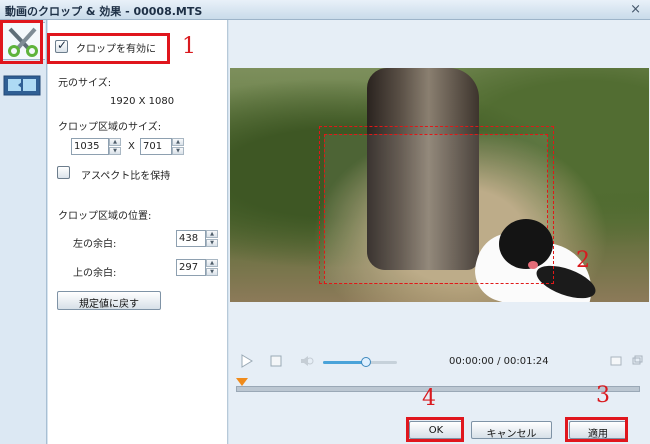 Image resolution: width=650 pixels, height=444 pixels. What do you see at coordinates (436, 205) in the screenshot?
I see `preview-highlight` at bounding box center [436, 205].